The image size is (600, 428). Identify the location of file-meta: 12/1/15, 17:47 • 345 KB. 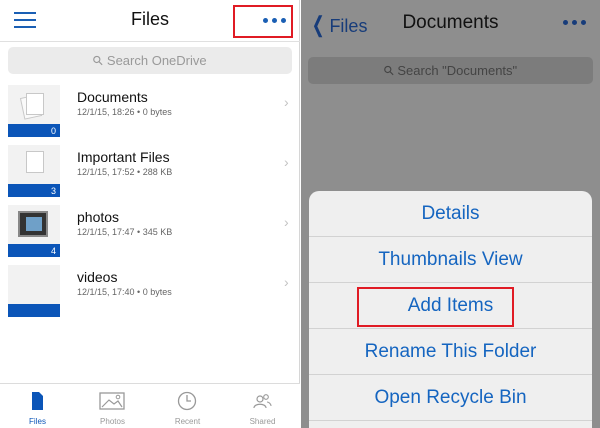
(125, 232).